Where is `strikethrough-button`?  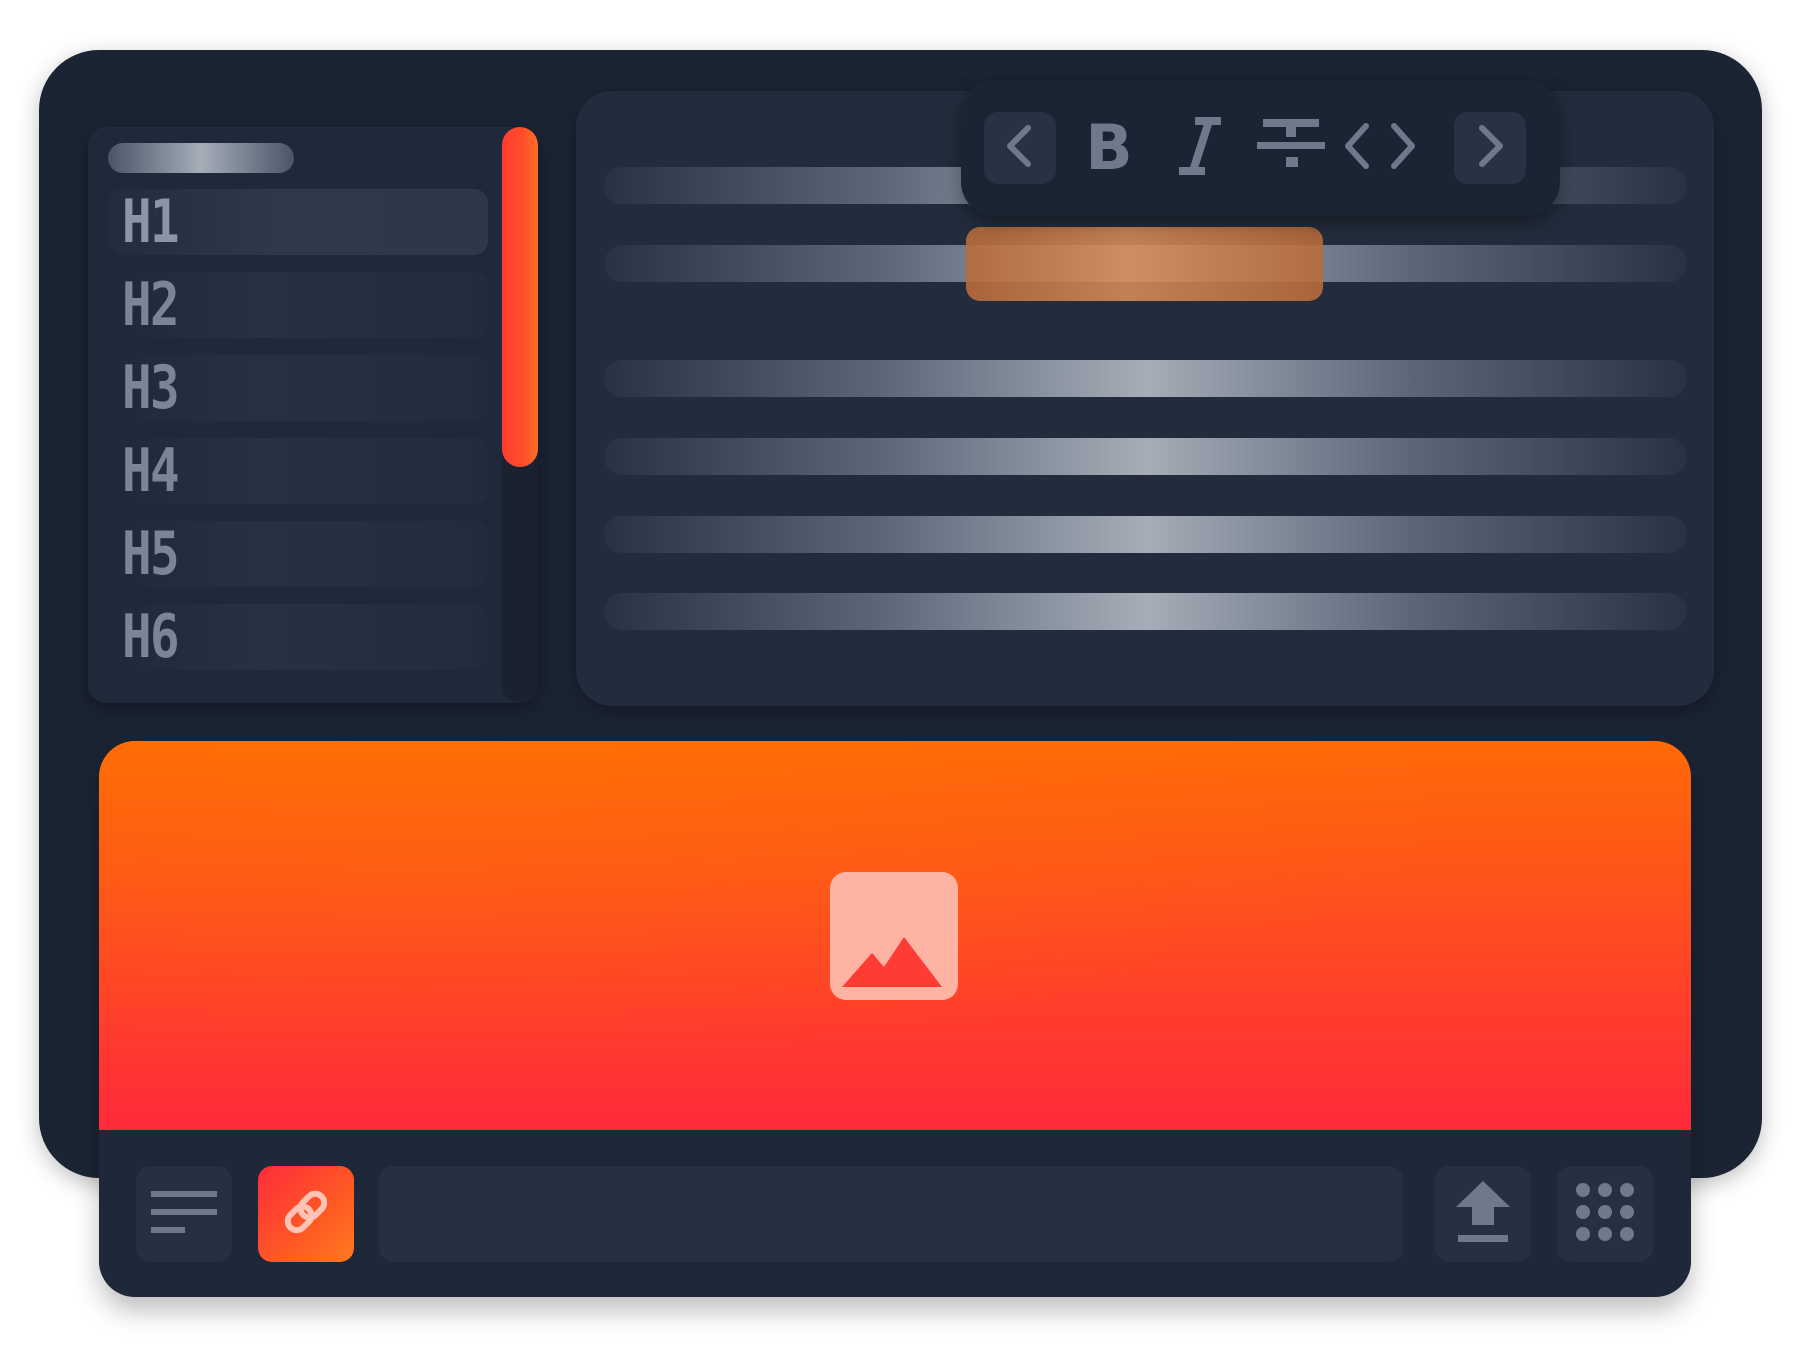 strikethrough-button is located at coordinates (1291, 148).